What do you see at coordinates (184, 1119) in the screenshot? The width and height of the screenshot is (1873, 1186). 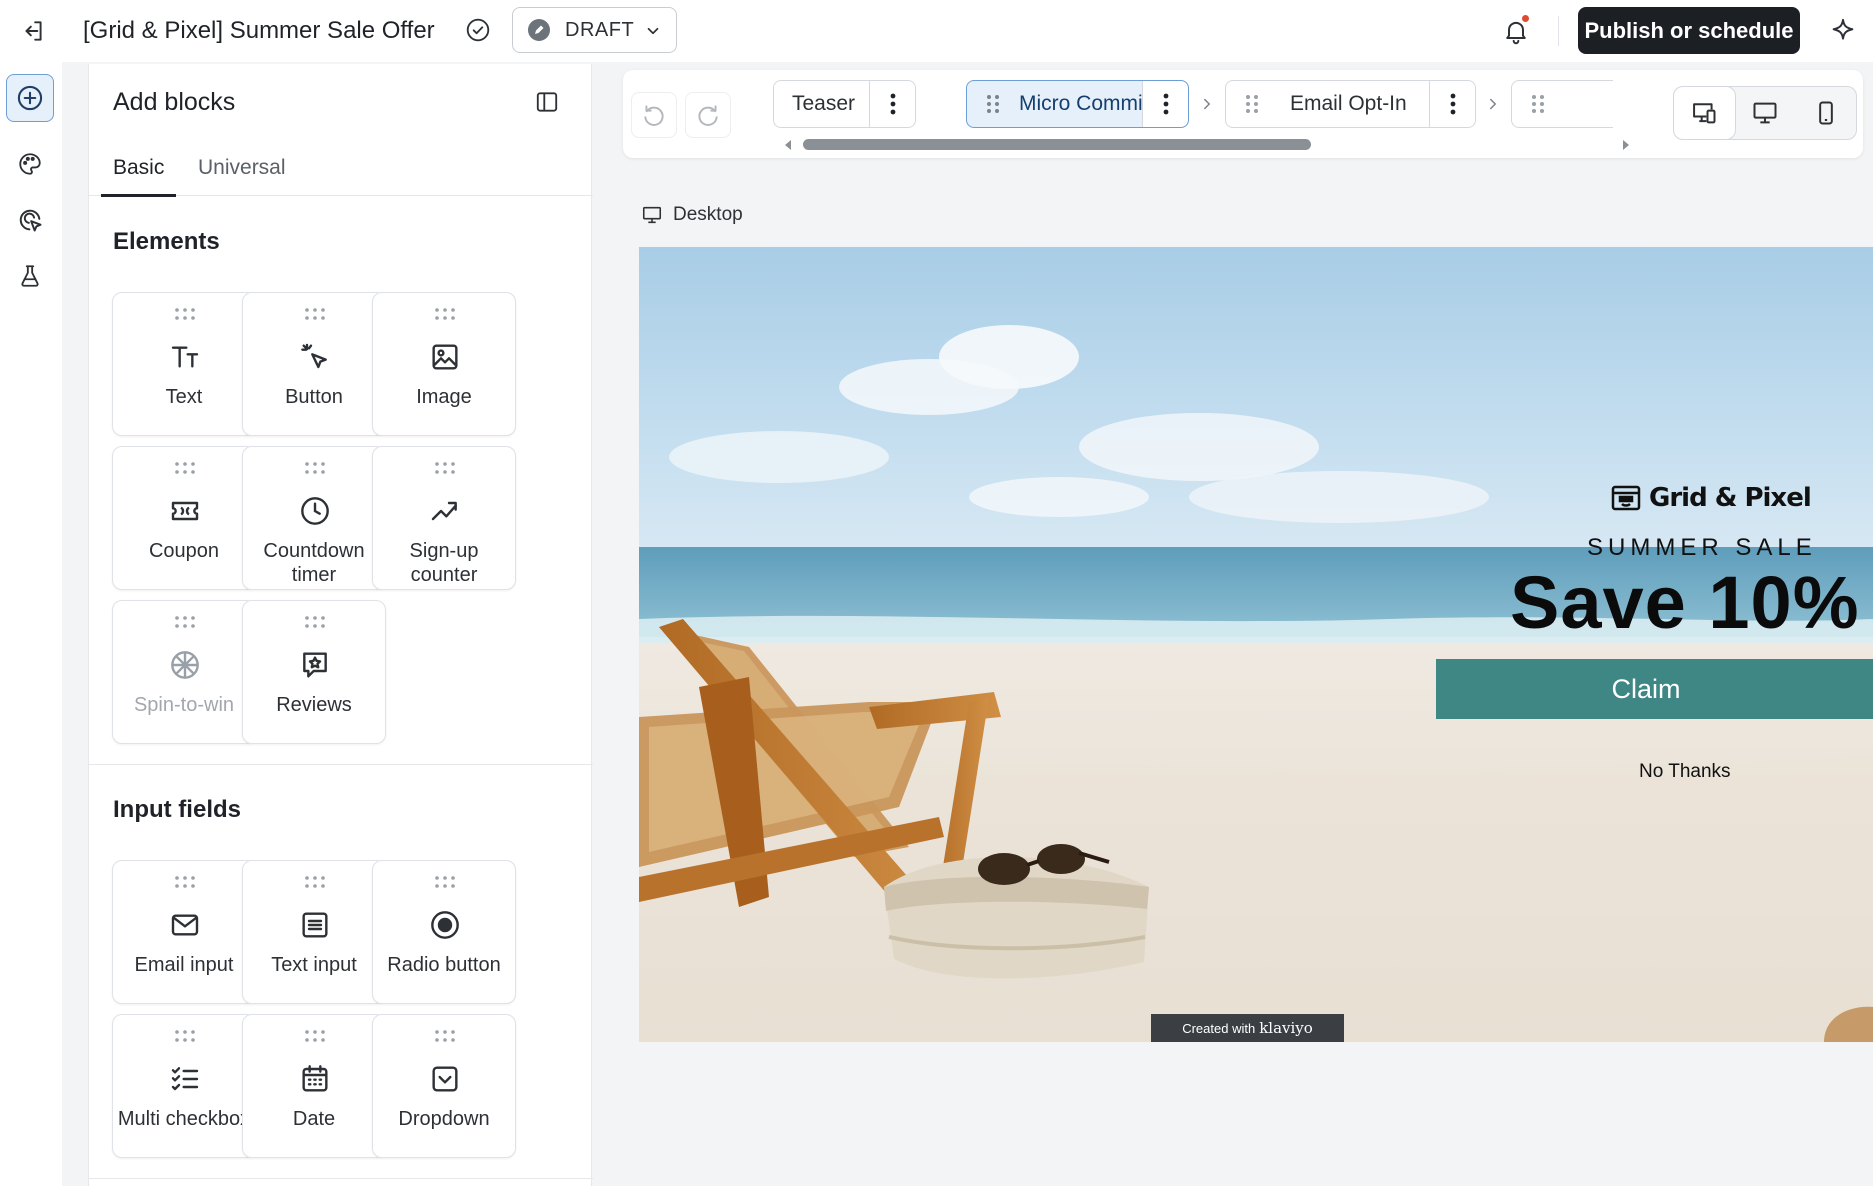 I see `block-label: Multi checkbox` at bounding box center [184, 1119].